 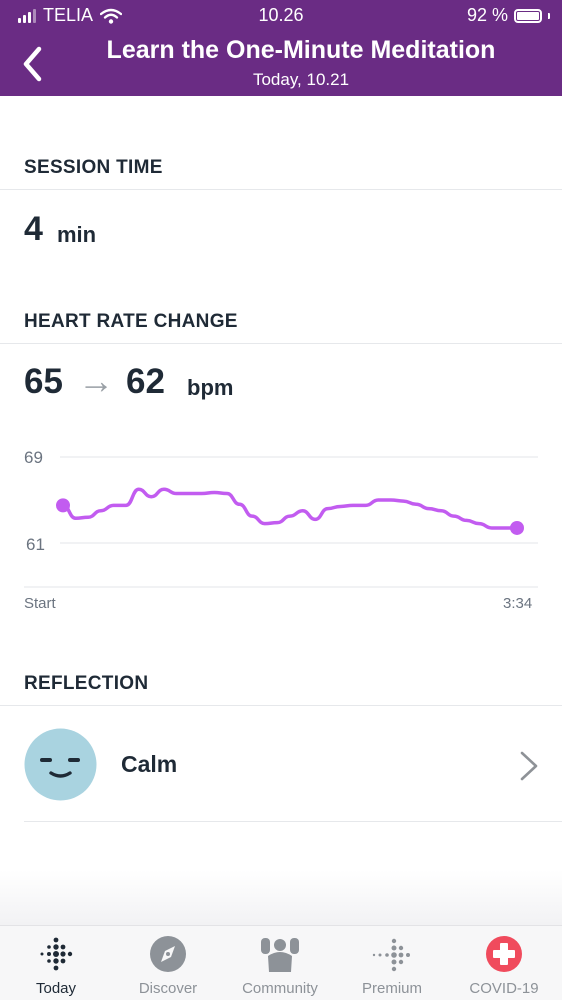 I want to click on tab-covid-19: COVID-19, so click(x=504, y=963).